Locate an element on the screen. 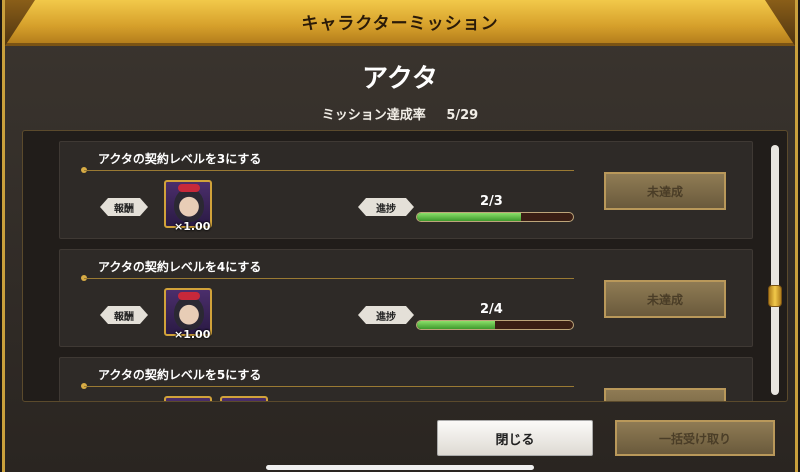  mission-title: アクタの契約レベルを3にする is located at coordinates (180, 159).